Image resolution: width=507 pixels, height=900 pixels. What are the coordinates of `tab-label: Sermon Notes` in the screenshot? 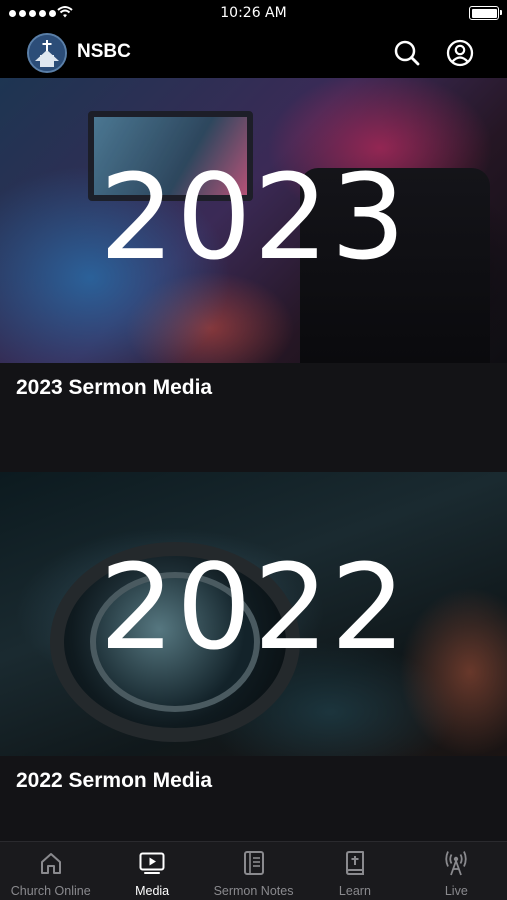 It's located at (253, 891).